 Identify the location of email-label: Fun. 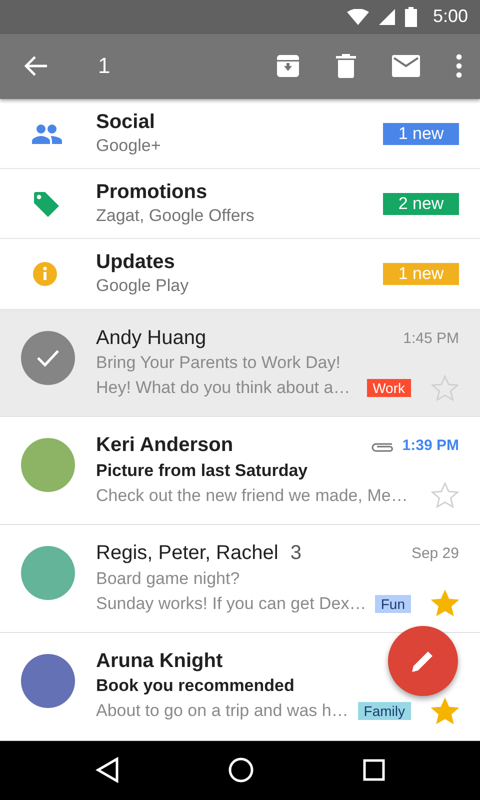
(392, 603).